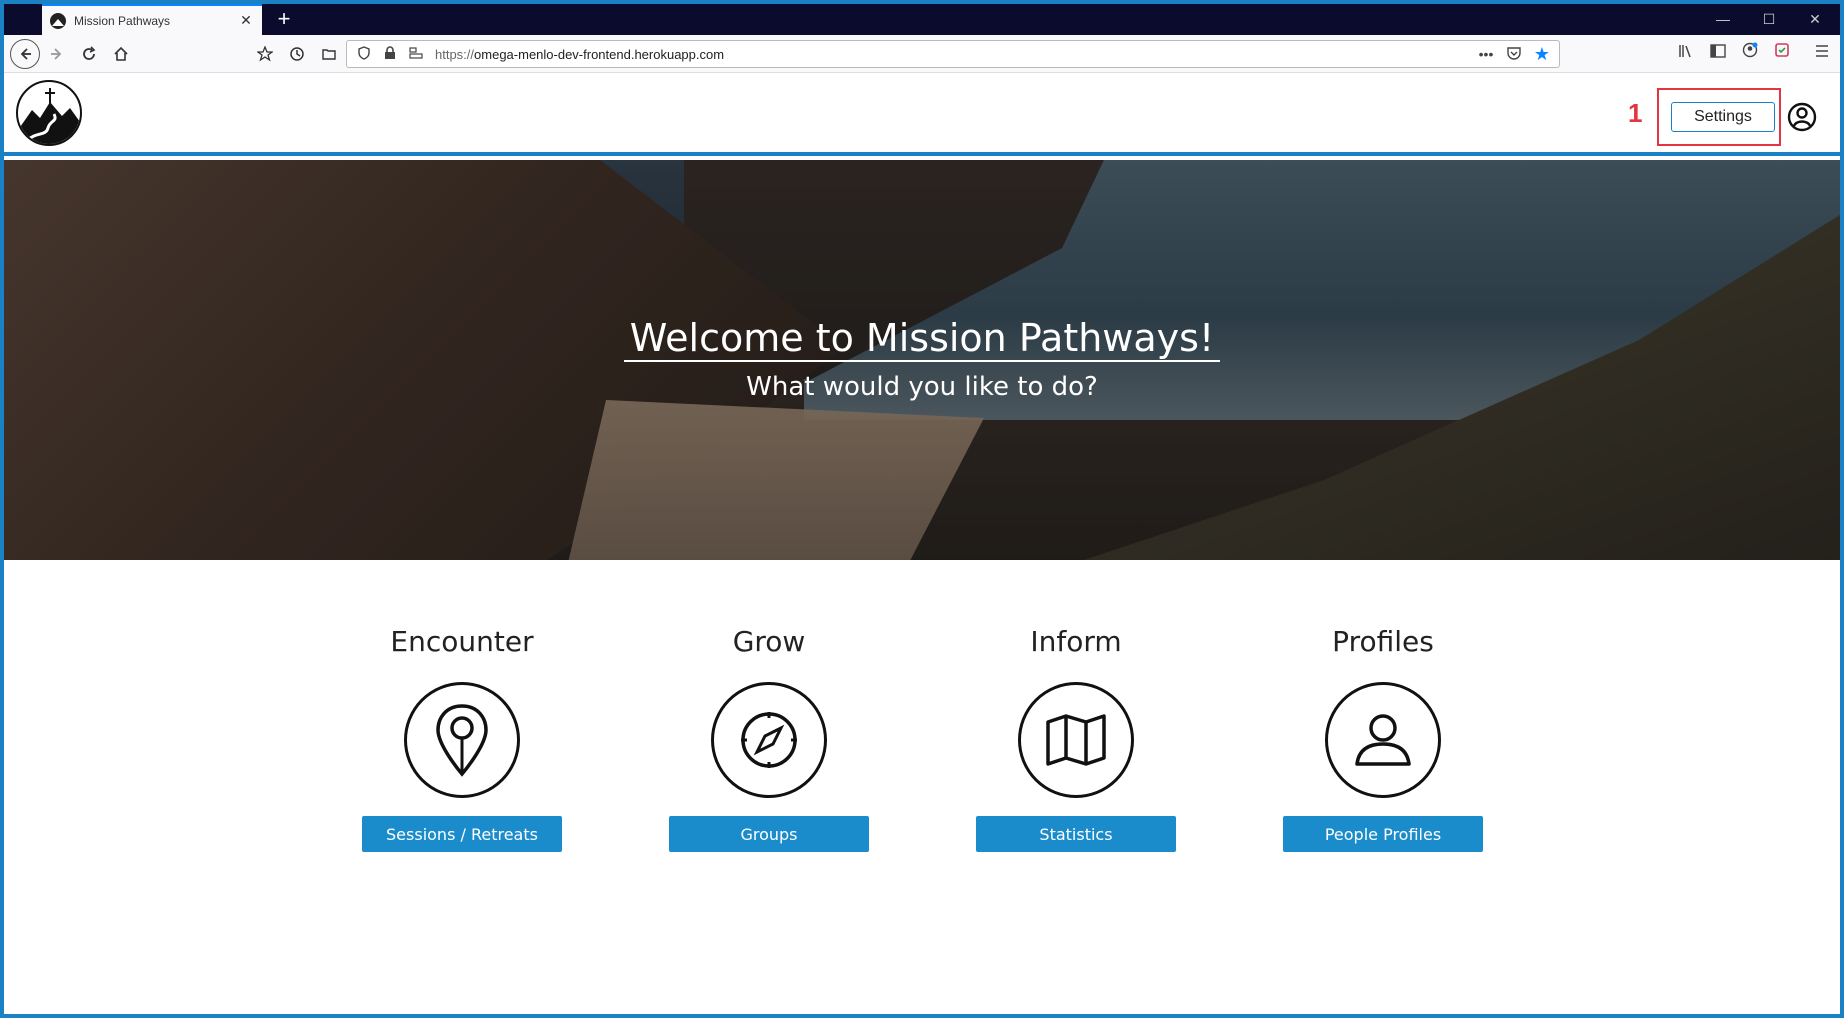  Describe the element at coordinates (1822, 54) in the screenshot. I see `hamburger-menu-icon` at that location.